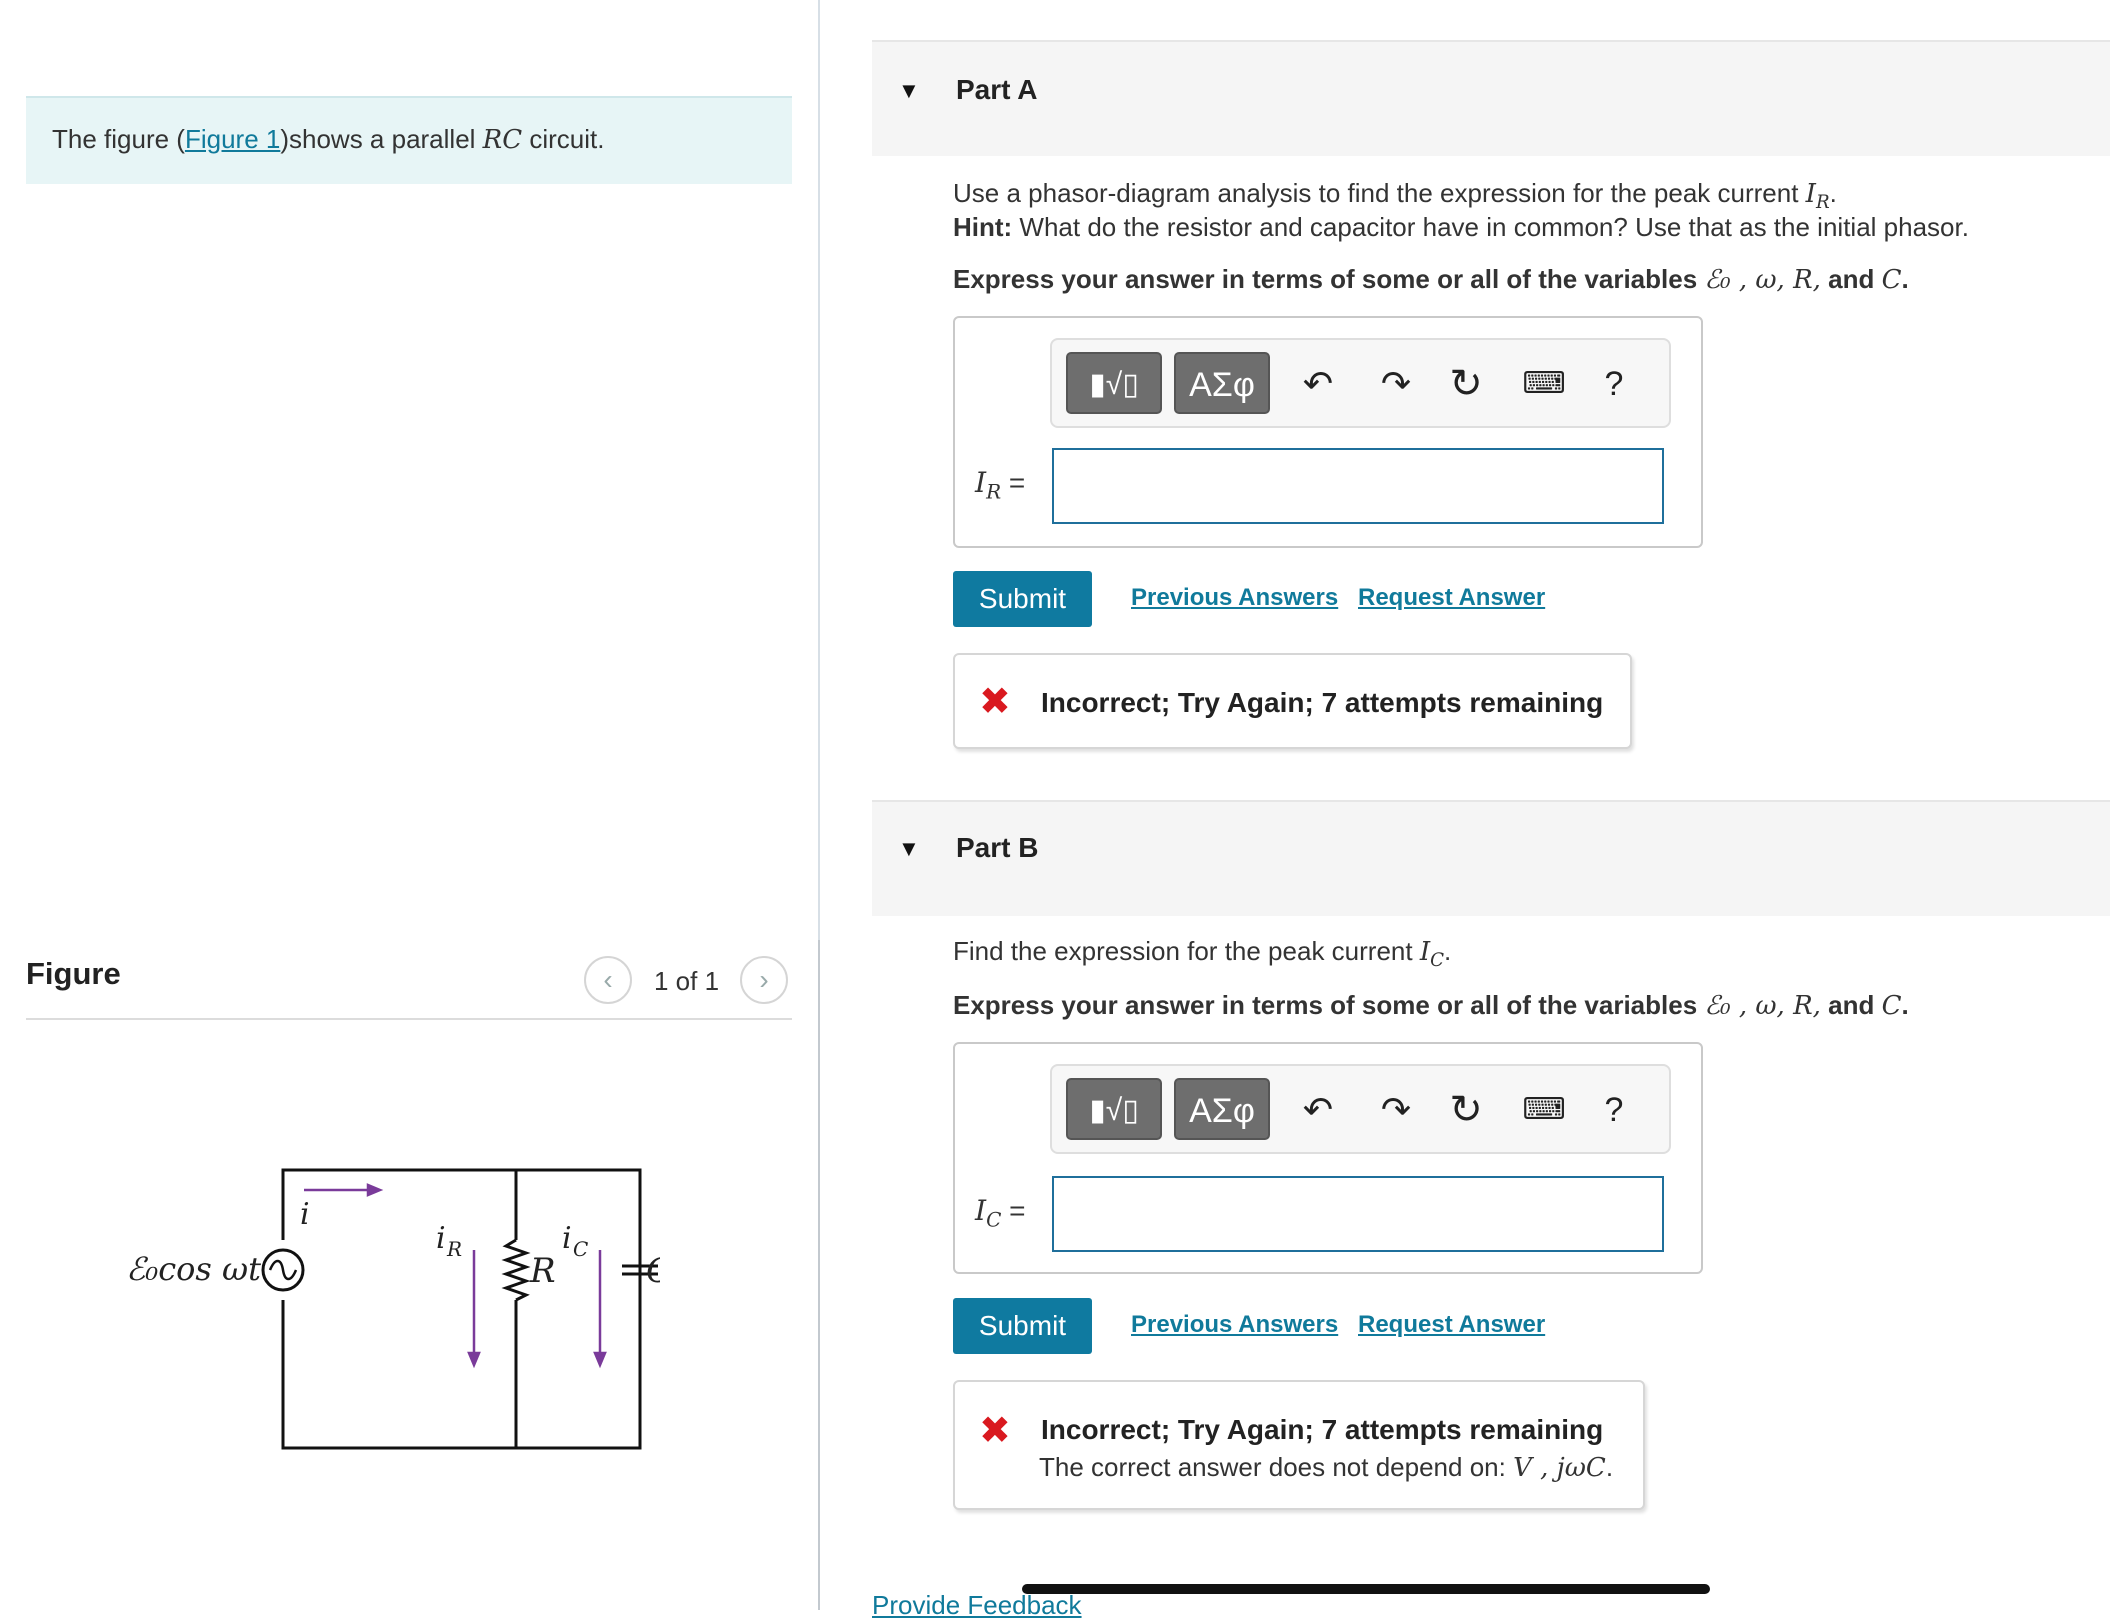 The width and height of the screenshot is (2110, 1621). I want to click on part-a-question-var: IR, so click(1817, 196).